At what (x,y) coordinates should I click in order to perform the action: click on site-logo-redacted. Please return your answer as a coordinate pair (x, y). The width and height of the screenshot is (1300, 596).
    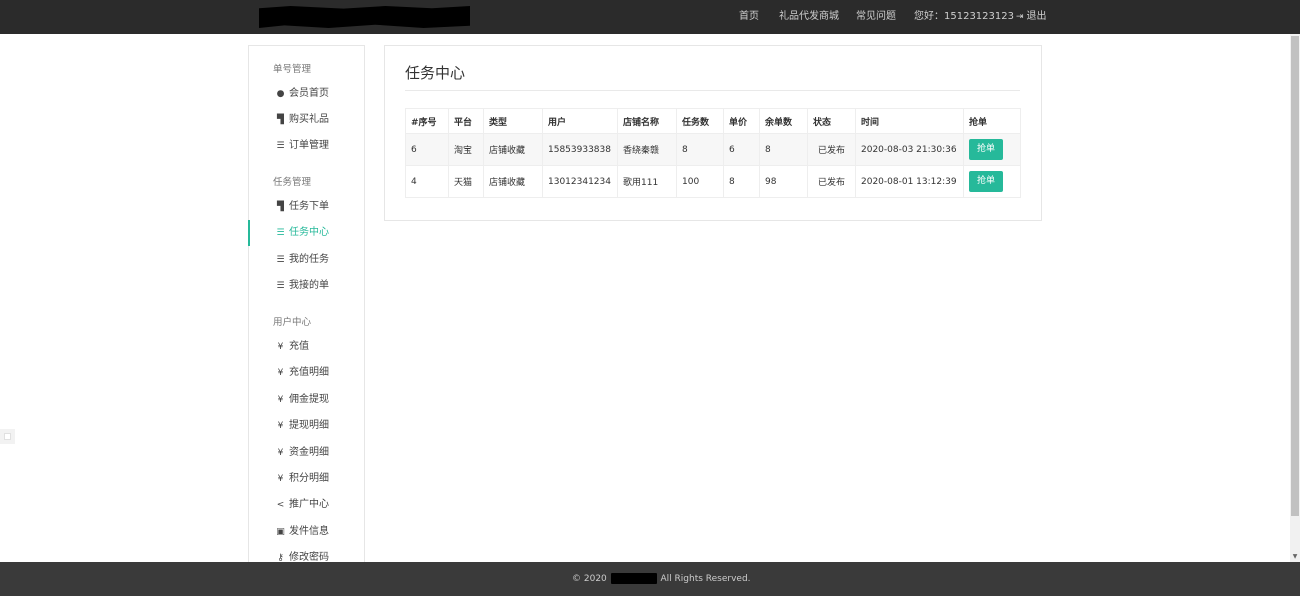
    Looking at the image, I should click on (364, 17).